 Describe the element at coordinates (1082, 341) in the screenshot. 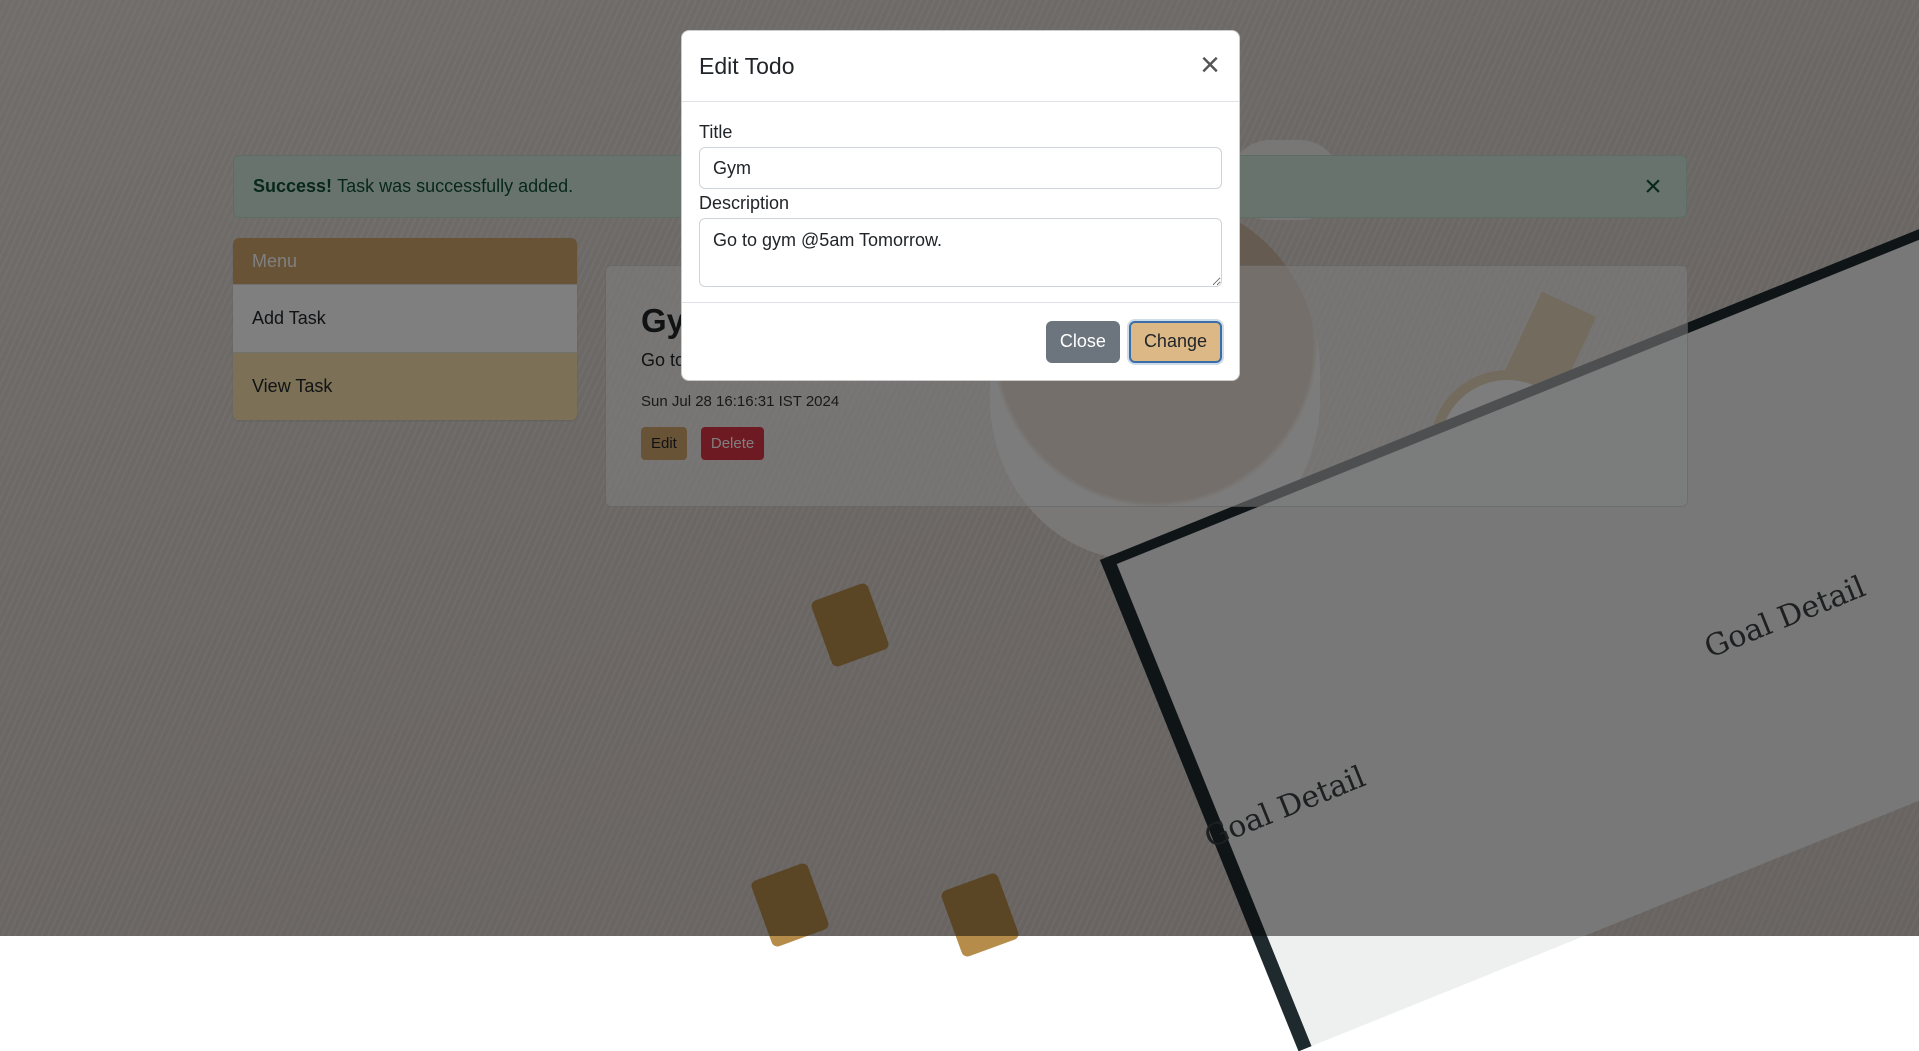

I see `close-button: Close` at that location.